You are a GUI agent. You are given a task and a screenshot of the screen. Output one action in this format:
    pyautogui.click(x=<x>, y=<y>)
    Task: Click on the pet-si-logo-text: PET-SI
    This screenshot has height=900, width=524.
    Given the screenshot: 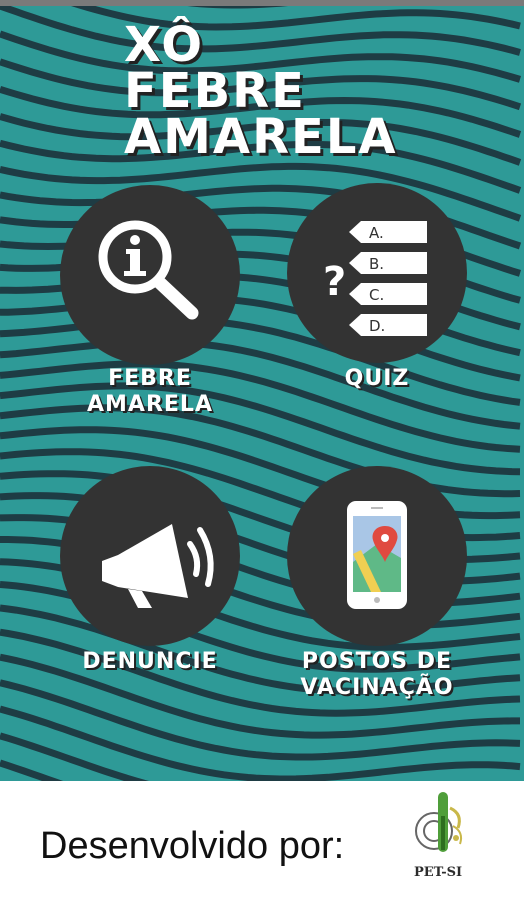 What is the action you would take?
    pyautogui.click(x=438, y=872)
    